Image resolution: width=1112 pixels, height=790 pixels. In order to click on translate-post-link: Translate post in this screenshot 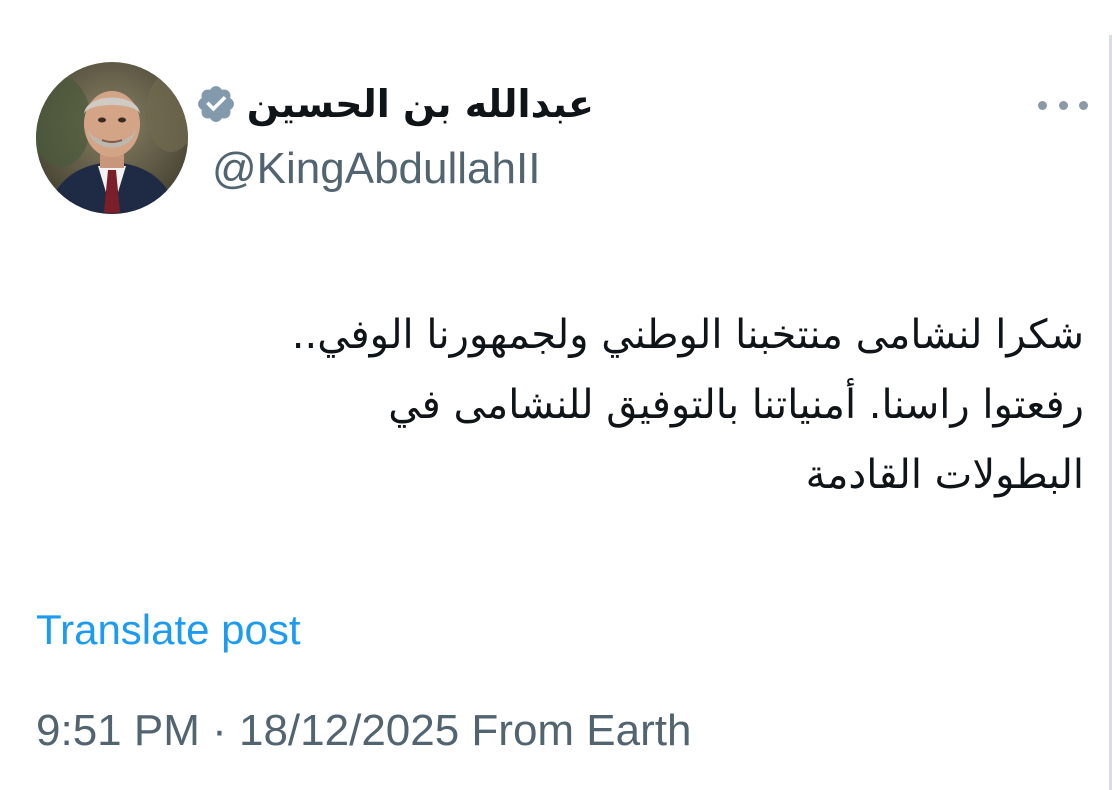, I will do `click(168, 630)`.